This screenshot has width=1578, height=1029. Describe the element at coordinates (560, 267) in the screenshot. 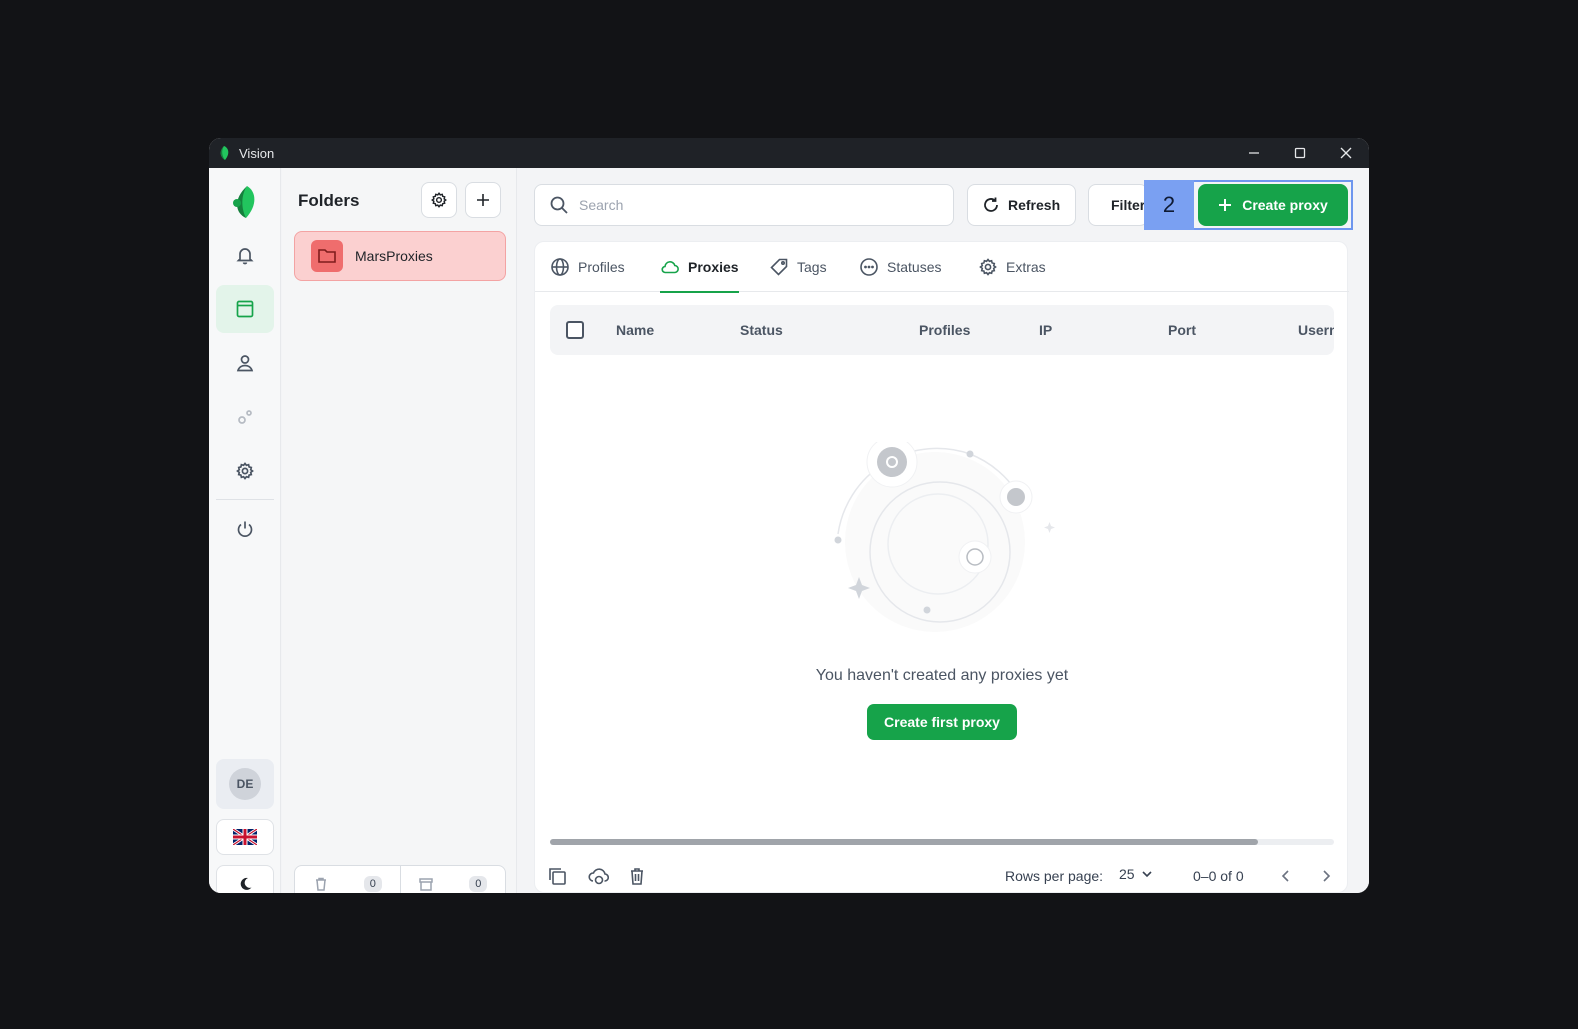

I see `globe-icon` at that location.